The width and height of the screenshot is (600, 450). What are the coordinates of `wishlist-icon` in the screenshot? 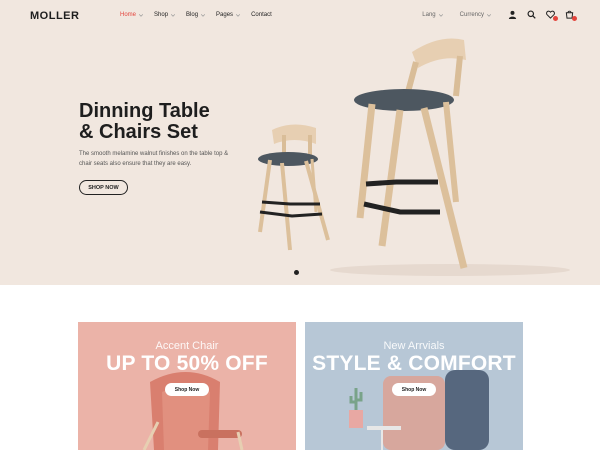 It's located at (552, 15).